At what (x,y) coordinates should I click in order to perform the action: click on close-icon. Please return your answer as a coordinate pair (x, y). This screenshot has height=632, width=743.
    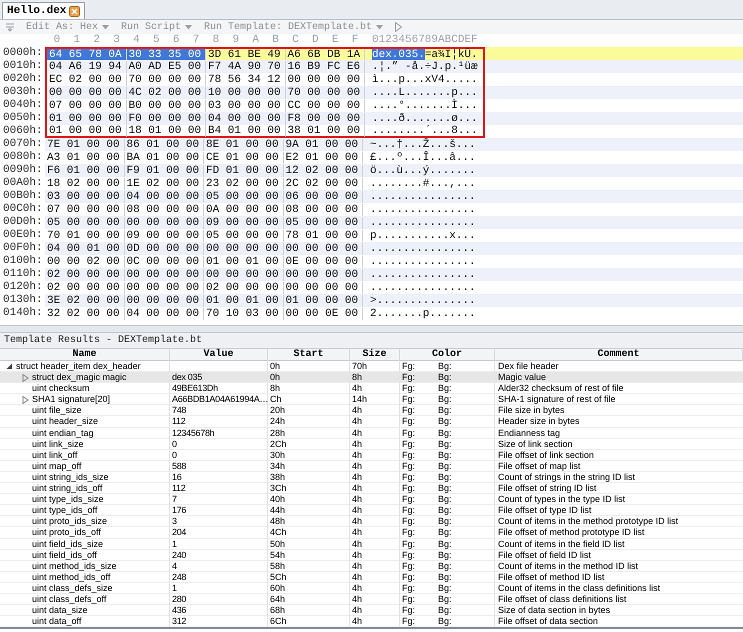
    Looking at the image, I should click on (74, 11).